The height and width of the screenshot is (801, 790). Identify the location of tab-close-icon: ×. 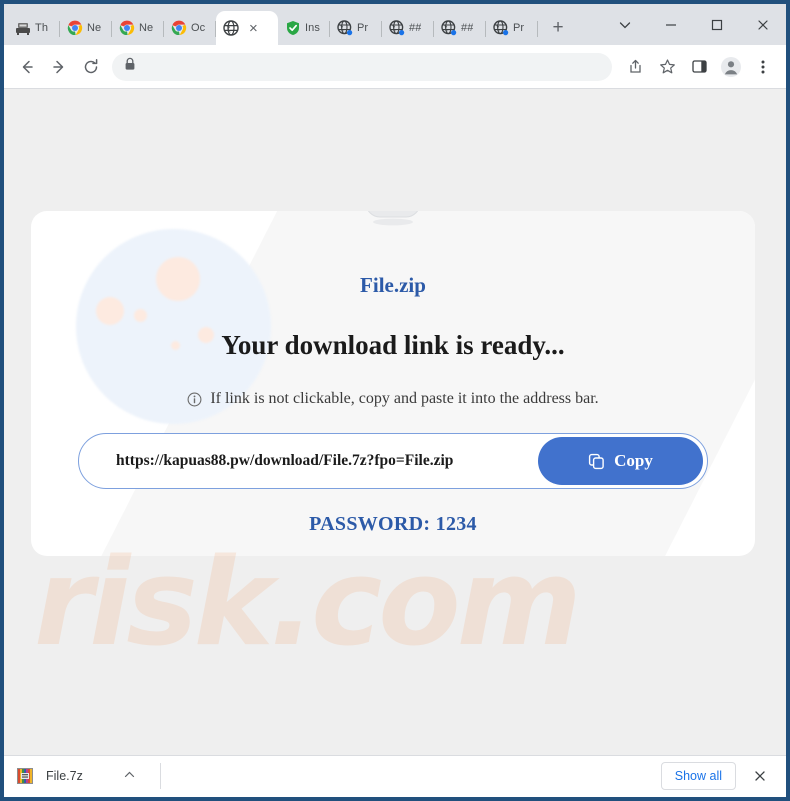
(253, 28).